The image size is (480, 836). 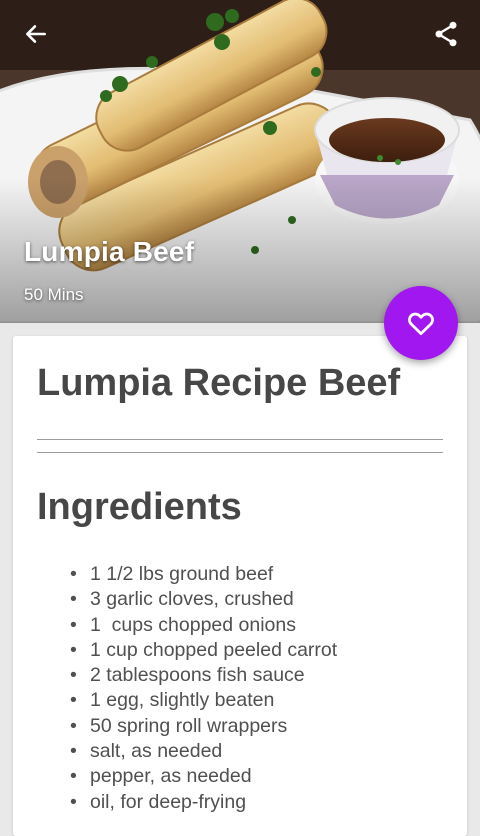 I want to click on back-button, so click(x=36, y=34).